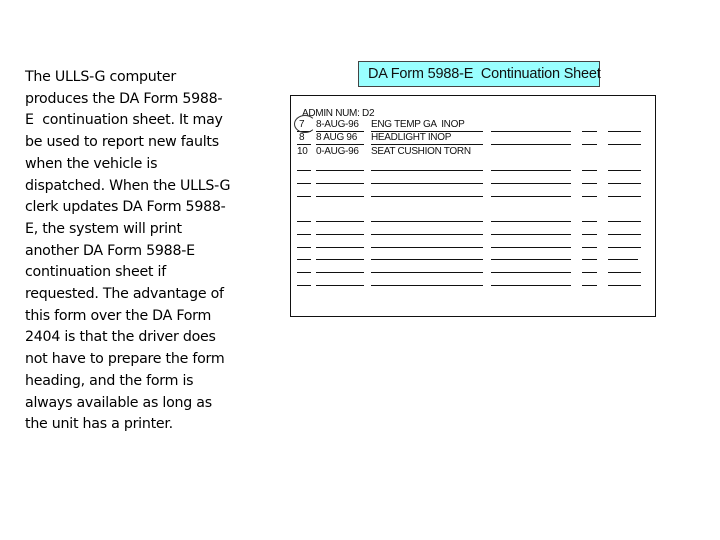 The width and height of the screenshot is (720, 540). I want to click on description-line: this form over the DA Form, so click(118, 315).